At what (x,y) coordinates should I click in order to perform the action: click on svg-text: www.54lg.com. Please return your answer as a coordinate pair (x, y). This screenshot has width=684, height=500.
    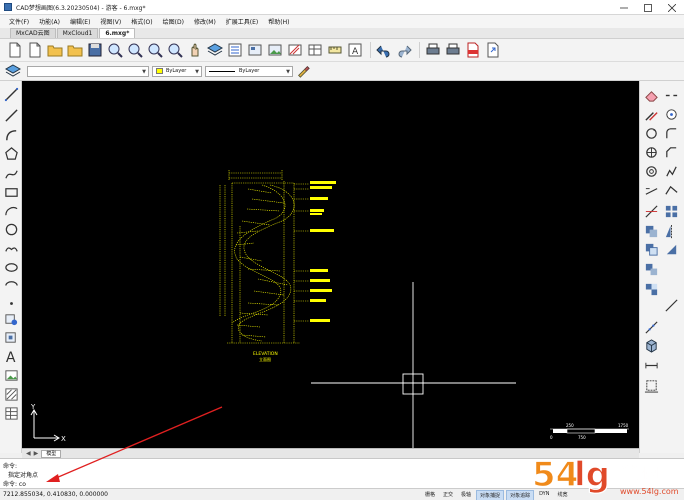
    Looking at the image, I should click on (649, 491).